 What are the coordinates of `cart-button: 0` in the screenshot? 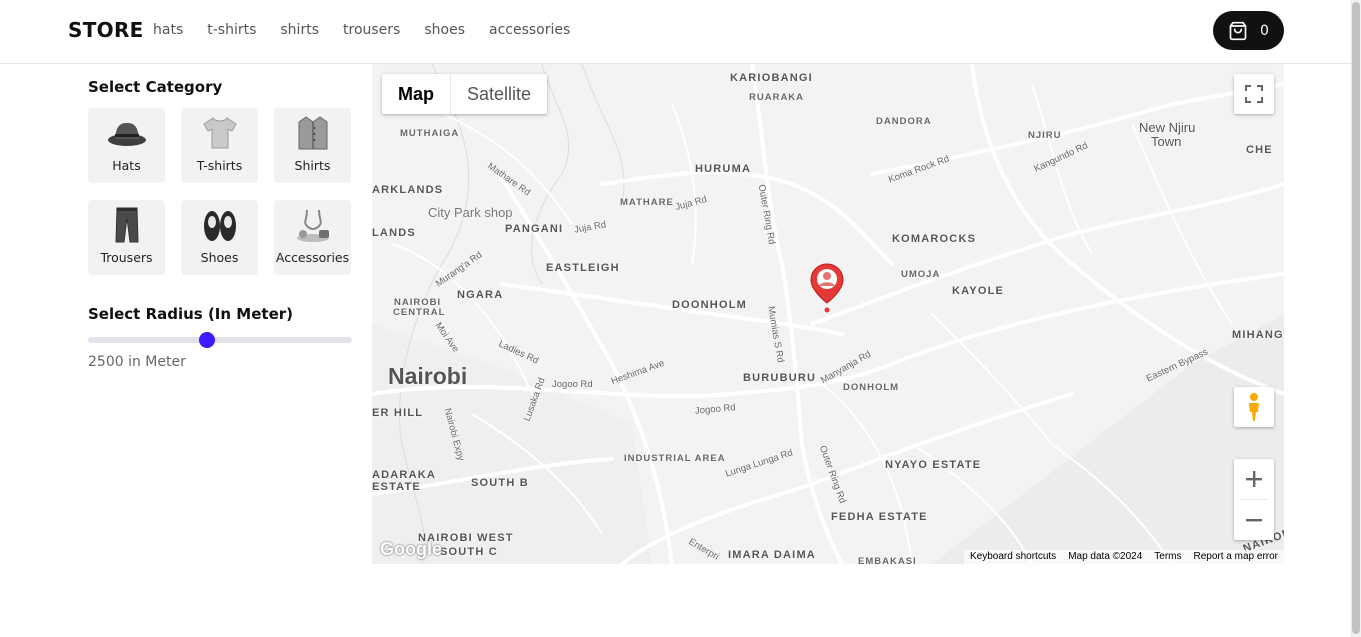 It's located at (1248, 30).